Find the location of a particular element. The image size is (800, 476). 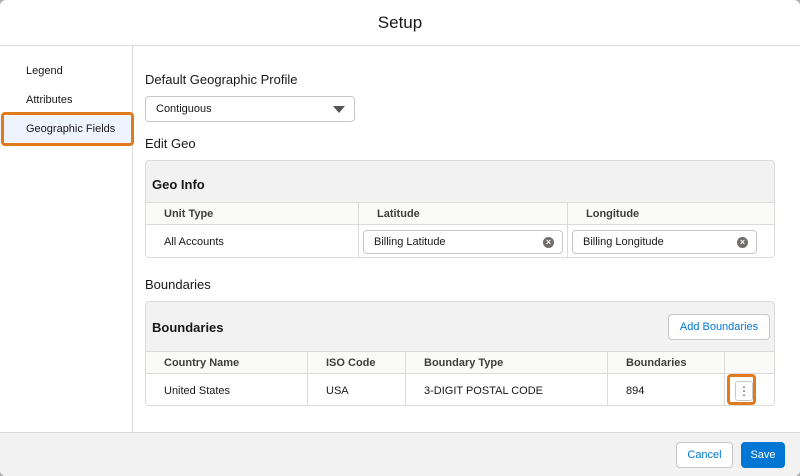

geo-info-title: Geo Info is located at coordinates (178, 184).